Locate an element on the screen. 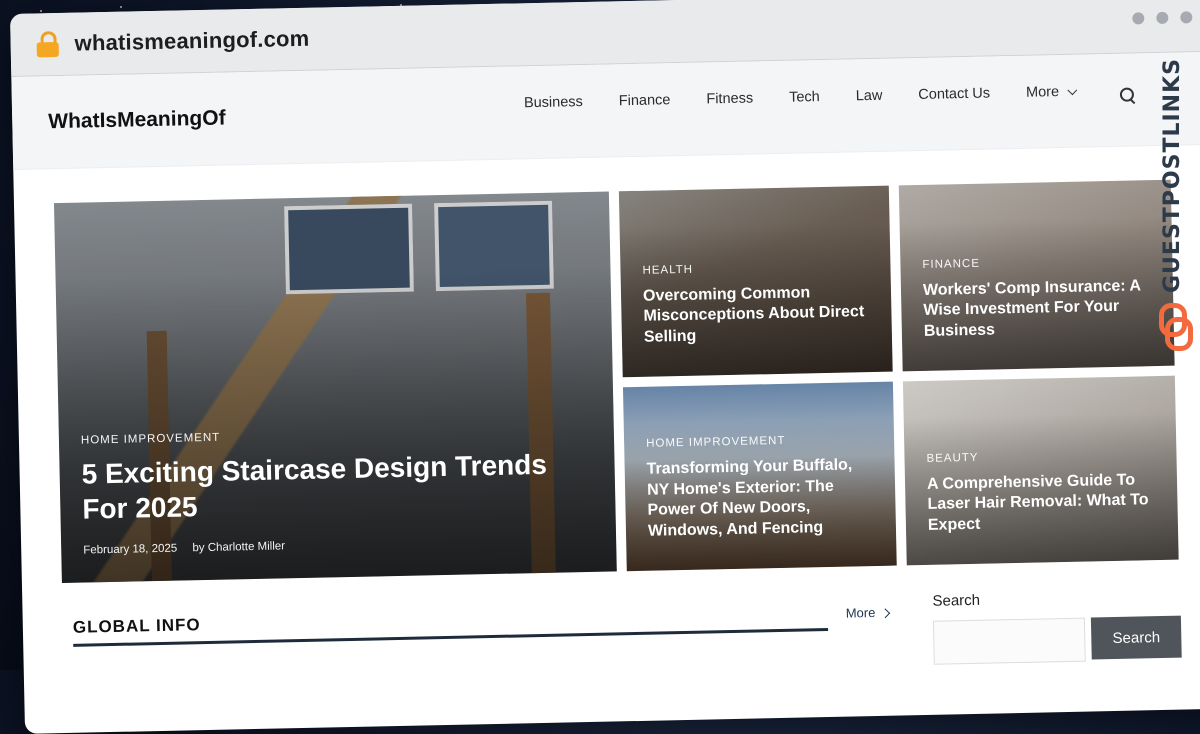 The image size is (1200, 734). search-button: Search is located at coordinates (1136, 637).